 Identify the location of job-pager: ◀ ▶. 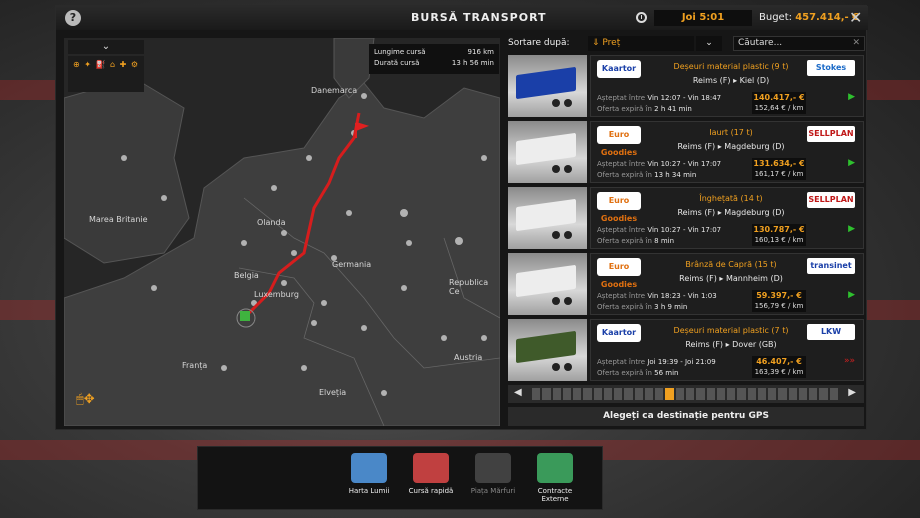
(686, 394).